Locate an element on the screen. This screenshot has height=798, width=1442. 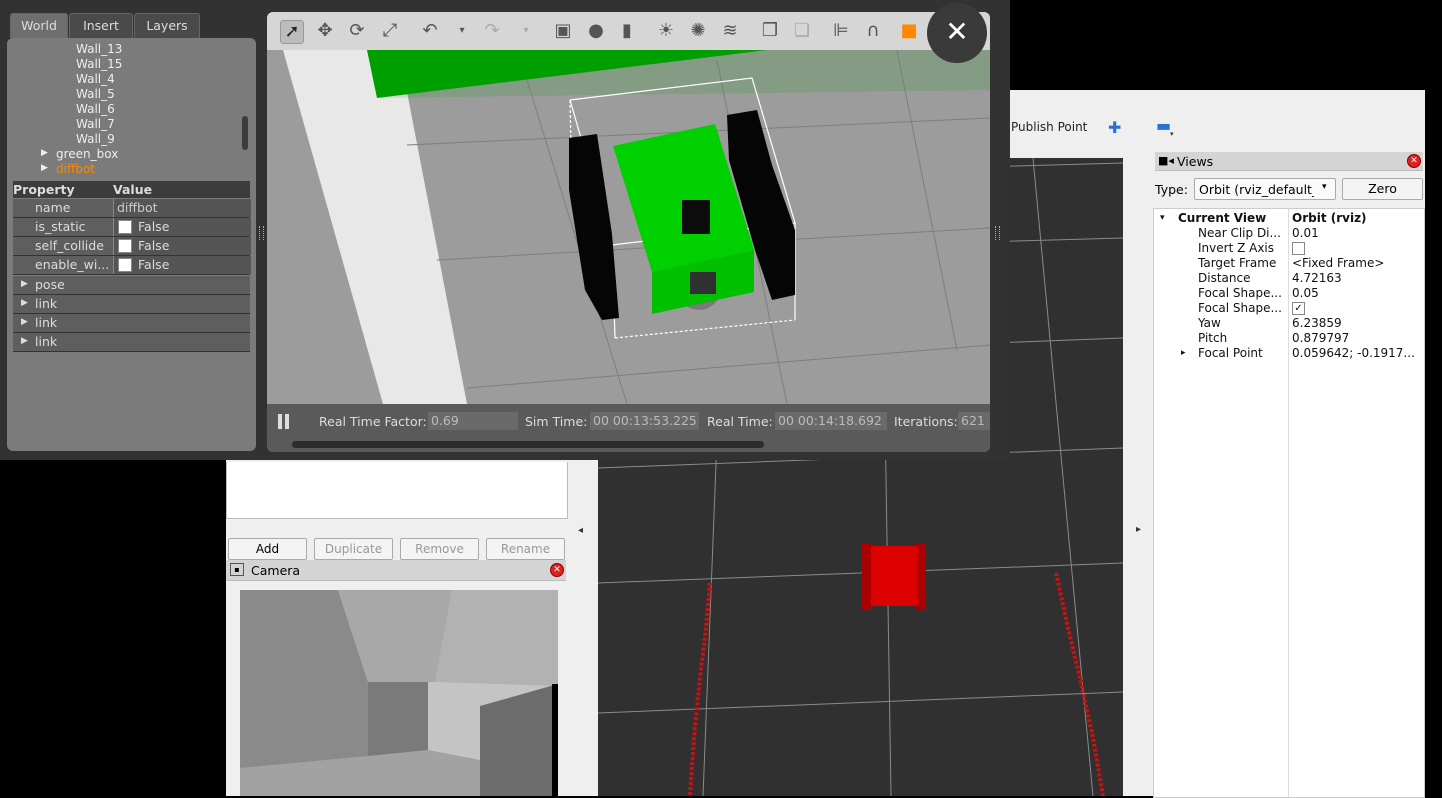
remove-tool-icon: ▬ is located at coordinates (1163, 125).